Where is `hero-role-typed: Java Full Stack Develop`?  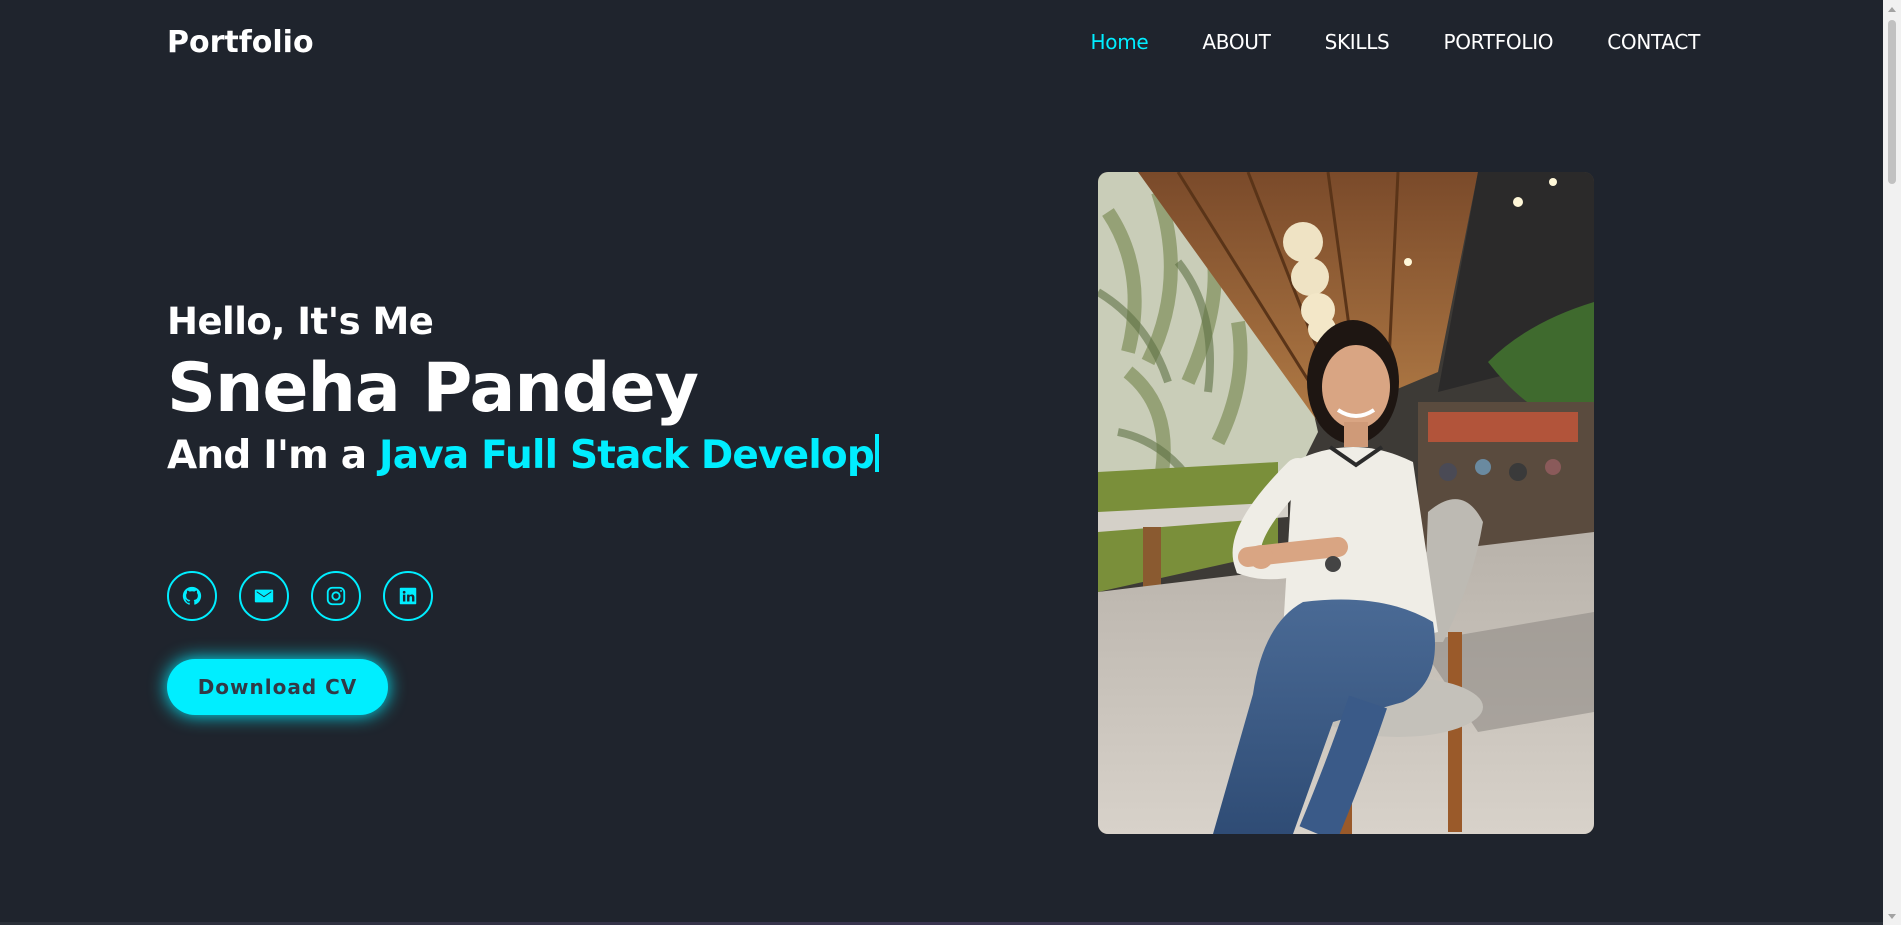 hero-role-typed: Java Full Stack Develop is located at coordinates (627, 455).